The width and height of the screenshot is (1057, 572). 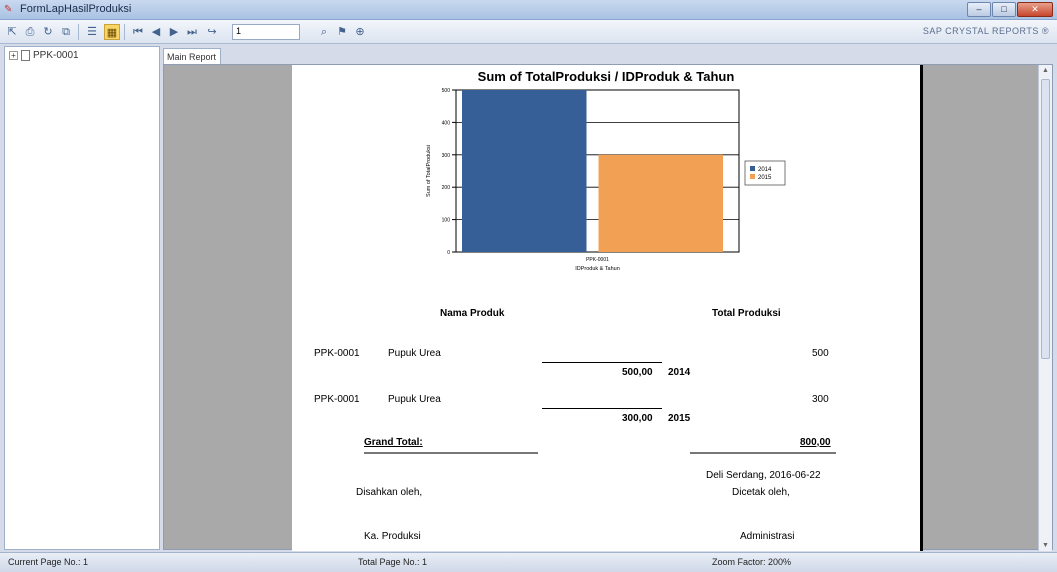 I want to click on document-icon, so click(x=25, y=55).